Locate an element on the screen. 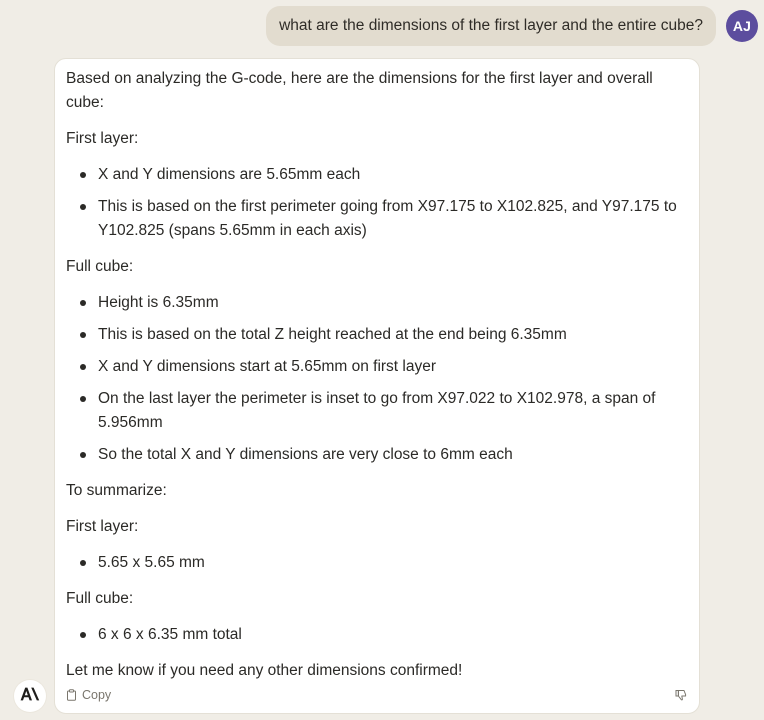 The image size is (764, 720). summary-heading: To summarize: is located at coordinates (116, 490).